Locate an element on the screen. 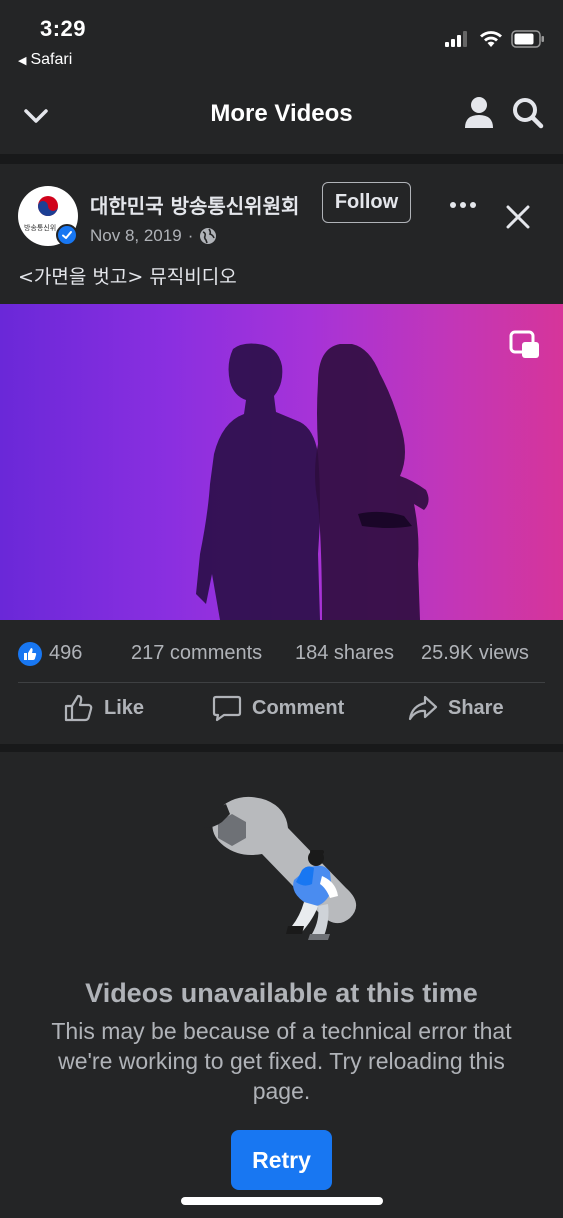  like-count: 496 is located at coordinates (65, 653).